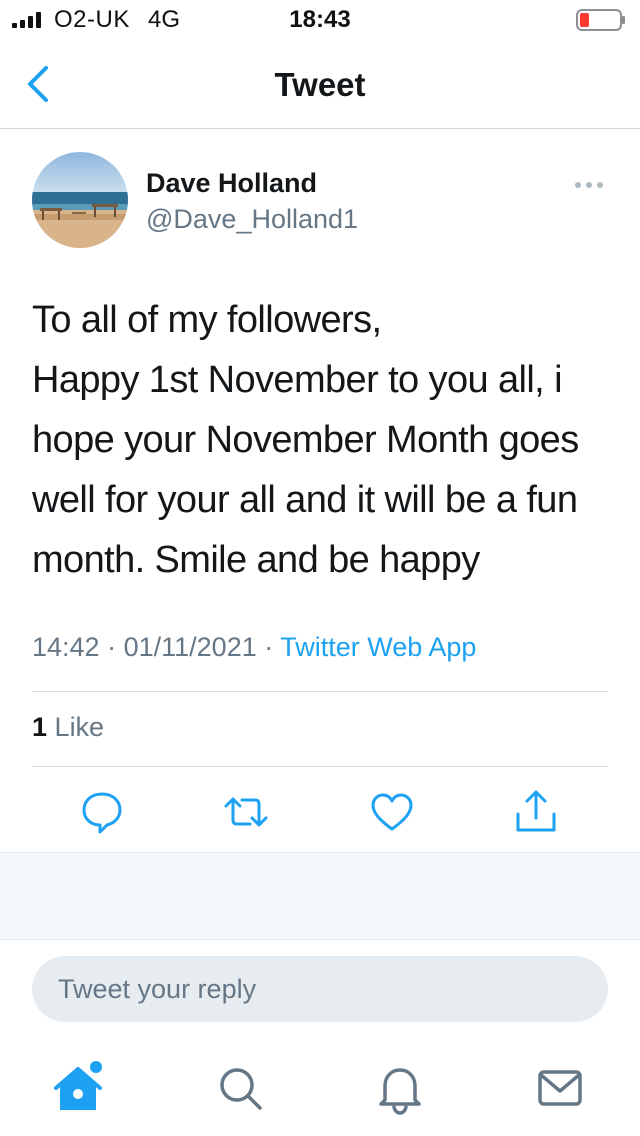 The image size is (640, 1136). I want to click on battery-icon, so click(600, 20).